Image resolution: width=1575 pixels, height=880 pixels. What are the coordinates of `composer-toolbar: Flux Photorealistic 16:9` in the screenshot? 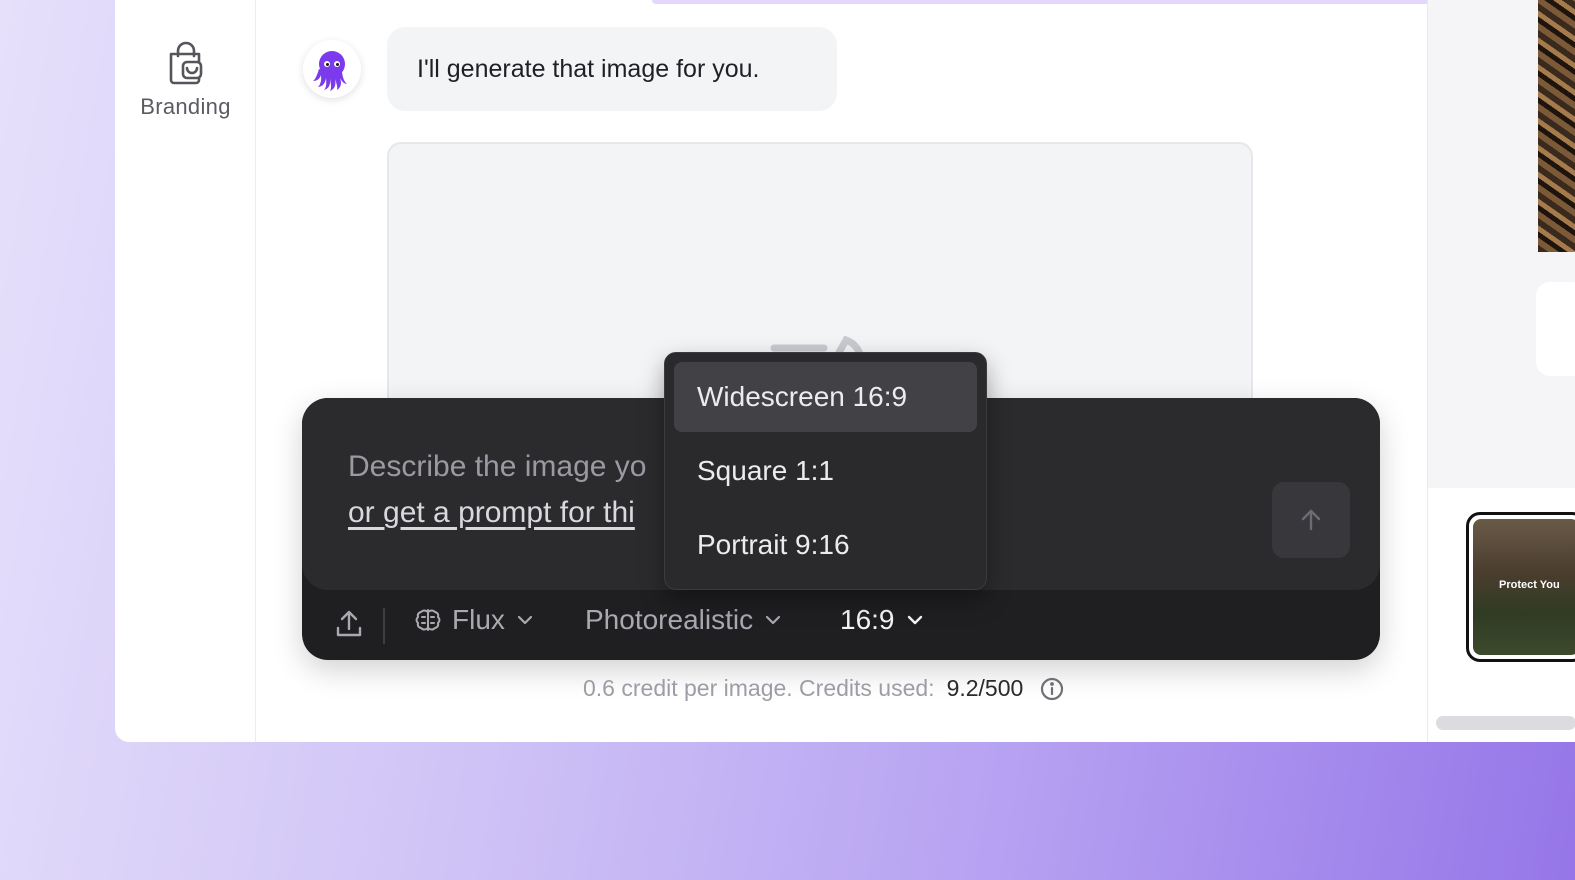 It's located at (841, 625).